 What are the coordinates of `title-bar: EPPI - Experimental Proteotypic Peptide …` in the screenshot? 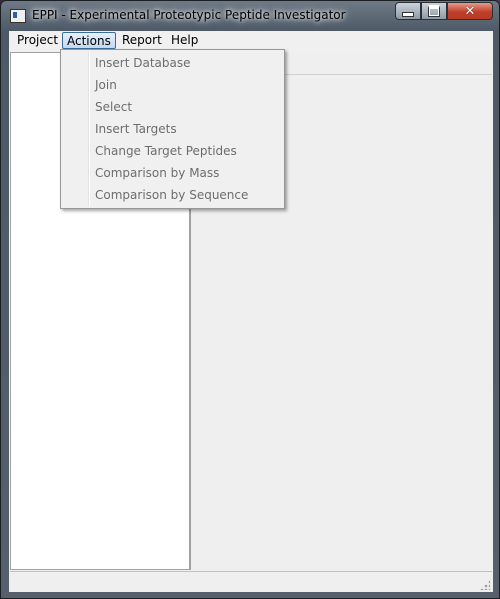 It's located at (250, 16).